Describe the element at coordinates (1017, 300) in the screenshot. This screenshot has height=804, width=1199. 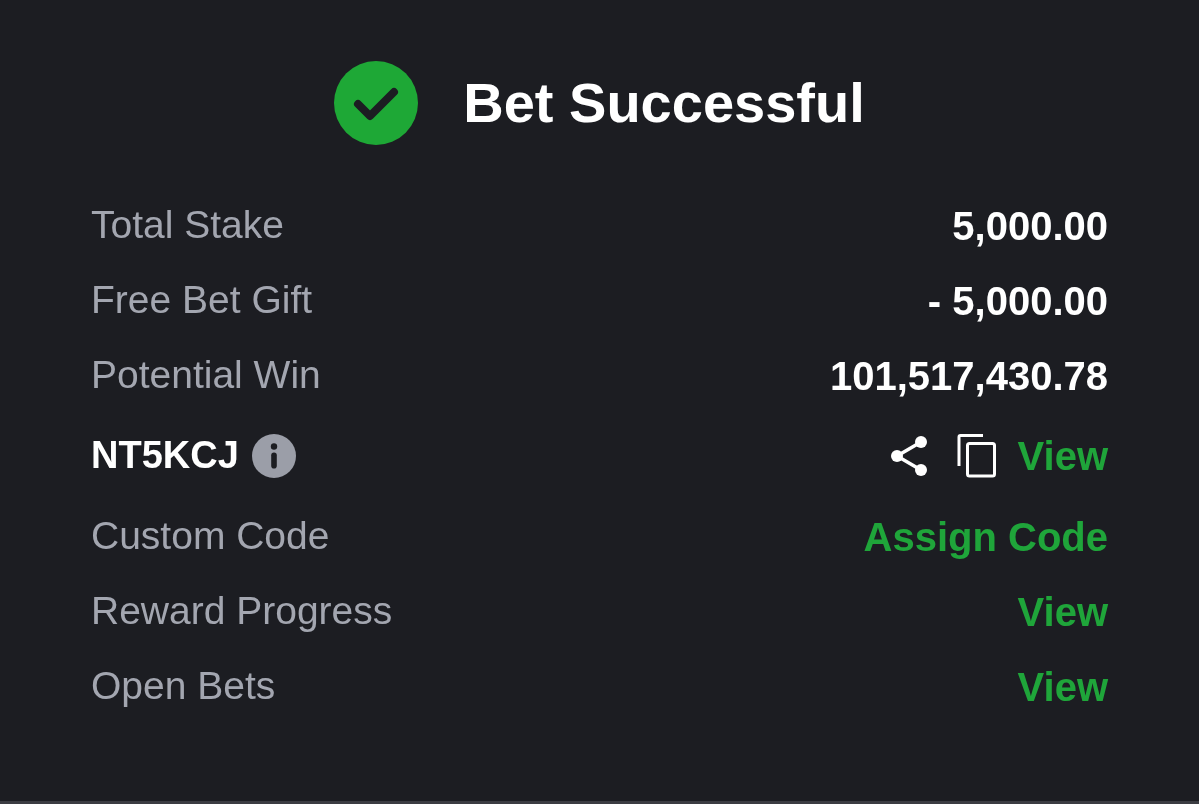
I see `amount-value: - 5,000.00` at that location.